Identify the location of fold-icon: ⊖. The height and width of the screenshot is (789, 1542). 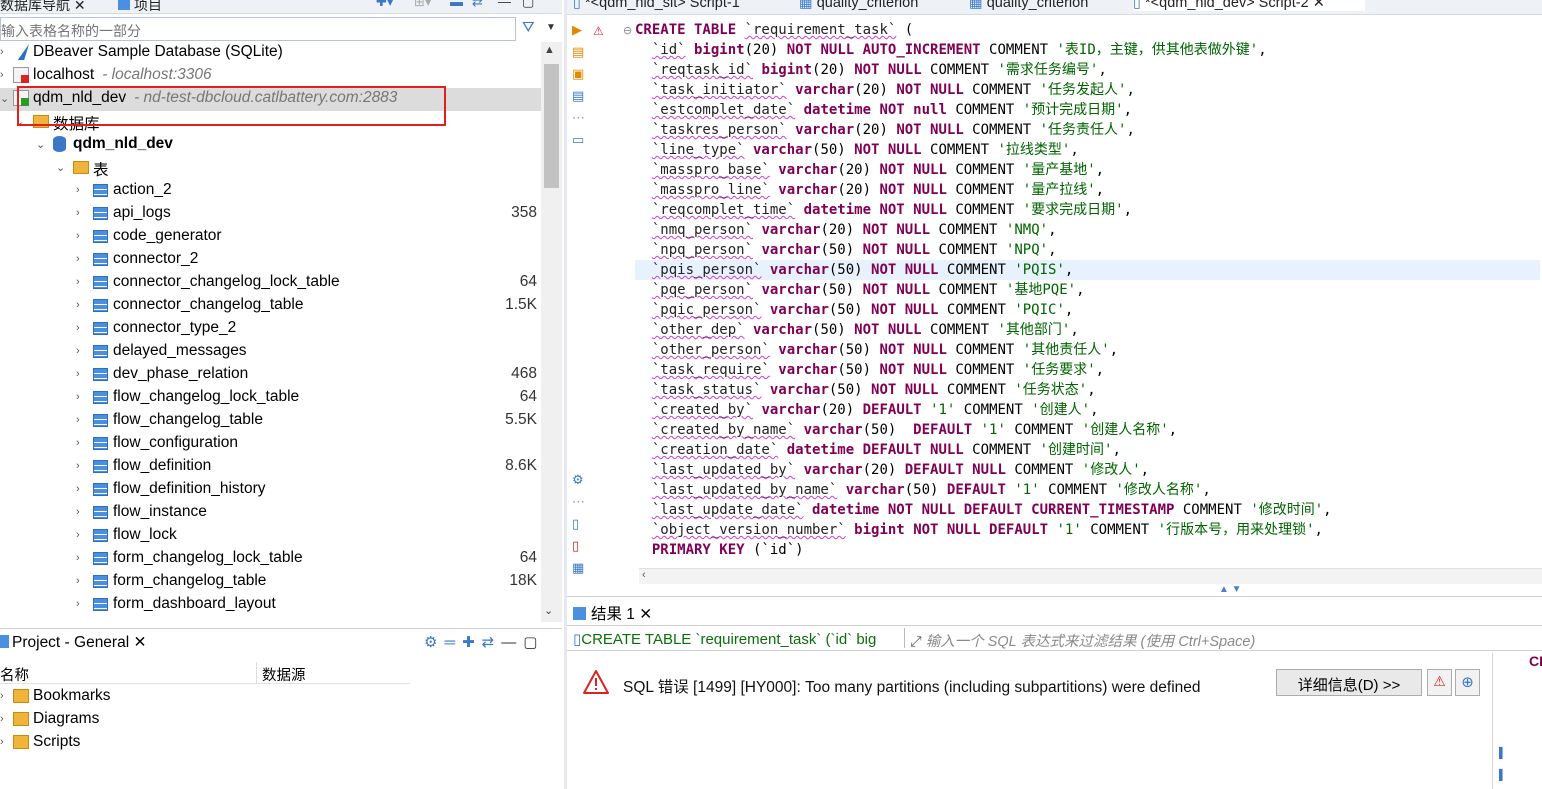
(627, 30).